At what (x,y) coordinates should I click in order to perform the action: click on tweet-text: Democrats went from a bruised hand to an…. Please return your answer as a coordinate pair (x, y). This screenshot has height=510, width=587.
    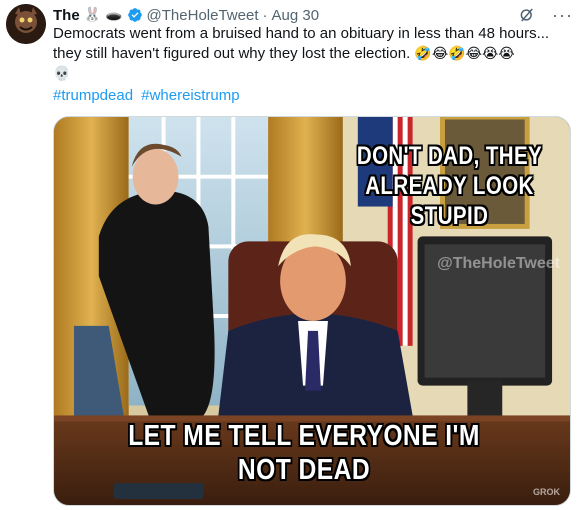
    Looking at the image, I should click on (313, 54).